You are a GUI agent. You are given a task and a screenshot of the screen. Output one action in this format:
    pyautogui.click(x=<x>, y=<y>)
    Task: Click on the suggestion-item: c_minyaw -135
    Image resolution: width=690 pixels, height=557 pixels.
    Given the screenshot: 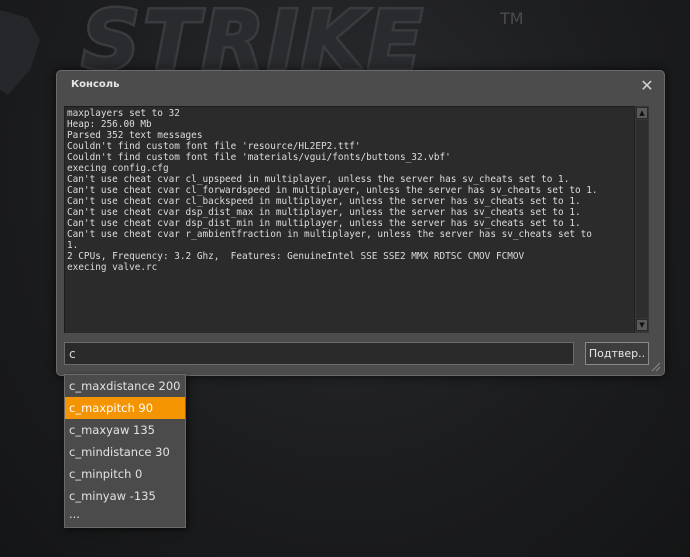 What is the action you would take?
    pyautogui.click(x=125, y=496)
    